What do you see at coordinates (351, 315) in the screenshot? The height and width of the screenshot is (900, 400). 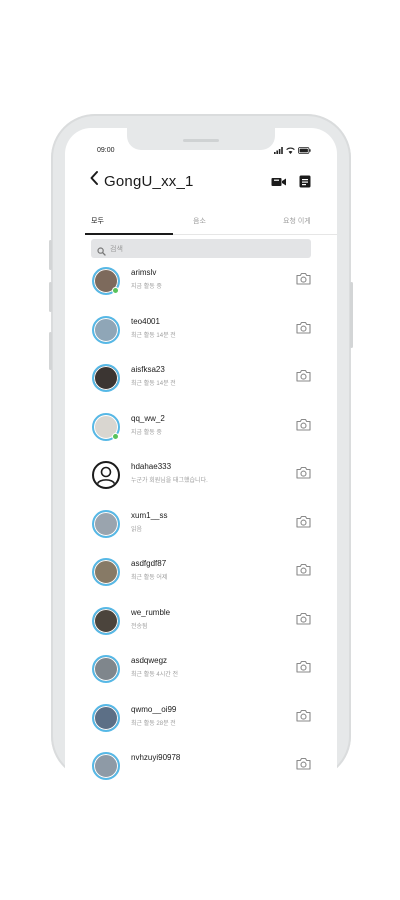 I see `power-button` at bounding box center [351, 315].